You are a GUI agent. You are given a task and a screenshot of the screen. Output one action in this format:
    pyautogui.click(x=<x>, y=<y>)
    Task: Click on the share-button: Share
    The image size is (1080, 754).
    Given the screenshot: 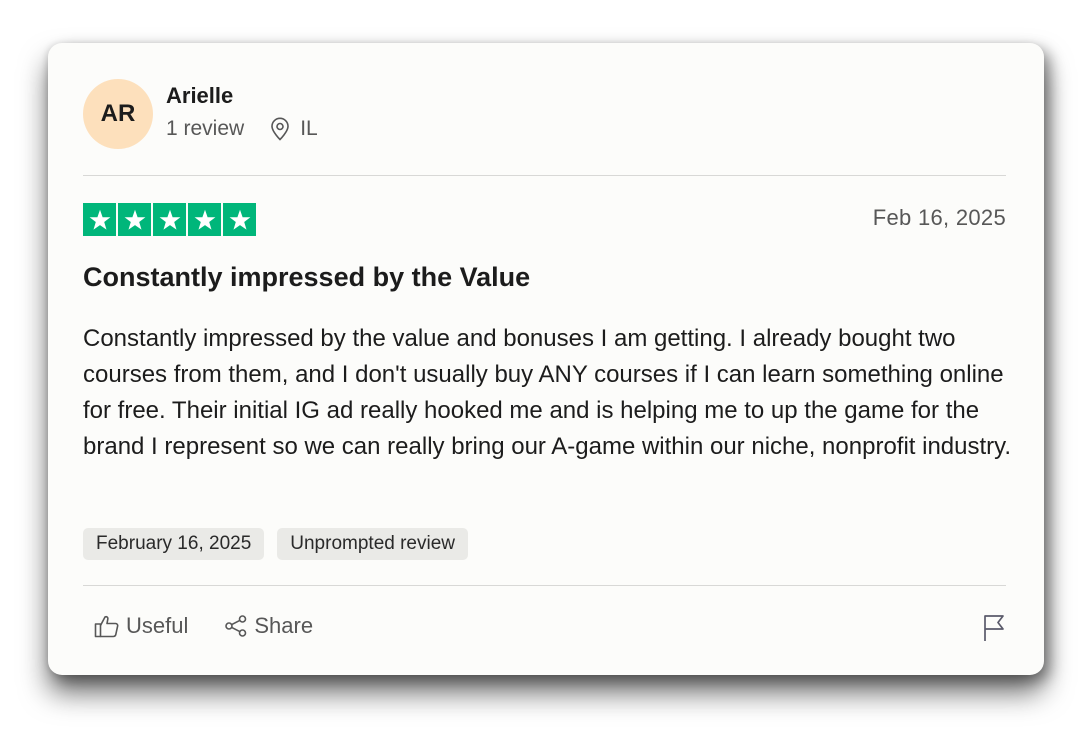 What is the action you would take?
    pyautogui.click(x=268, y=626)
    